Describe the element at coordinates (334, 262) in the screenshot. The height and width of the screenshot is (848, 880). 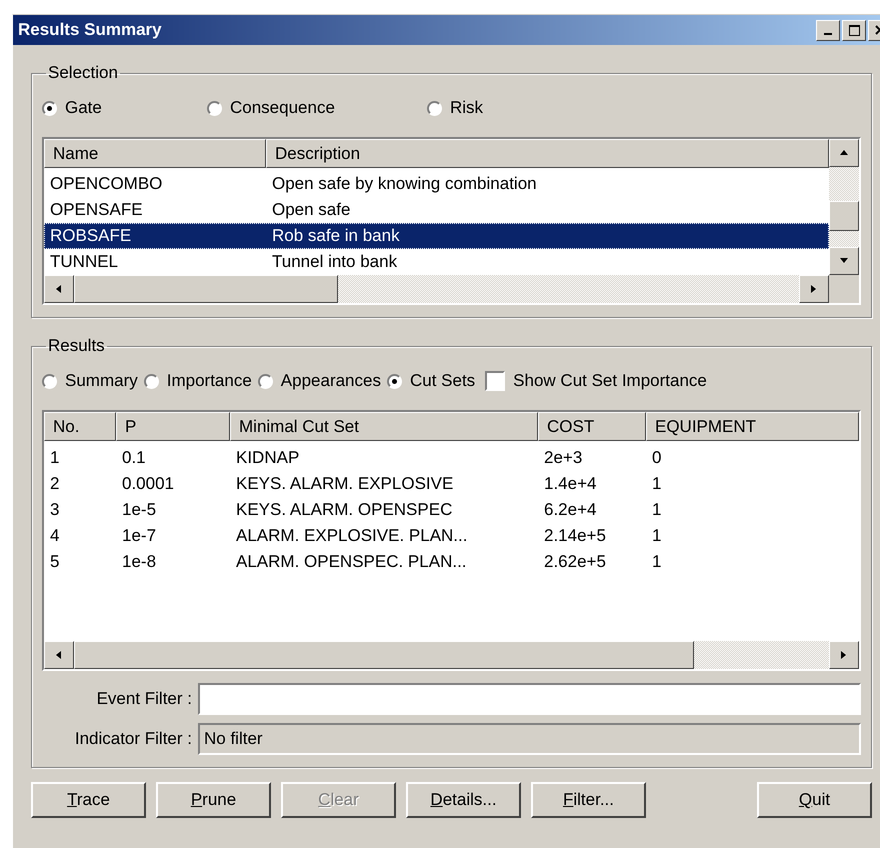
I see `list-cell-text: Tunnel into bank` at that location.